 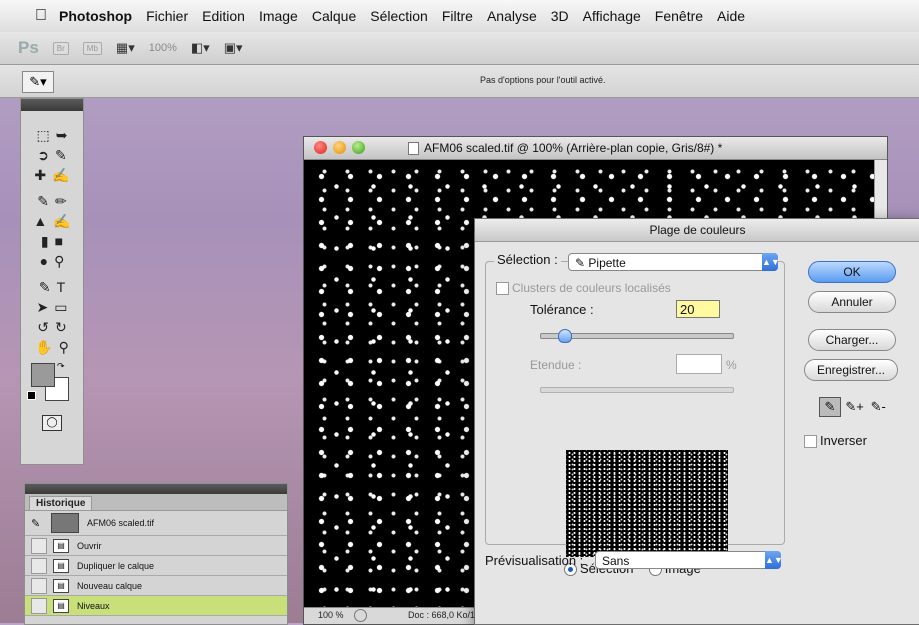 What do you see at coordinates (28, 47) in the screenshot?
I see `photoshop-logo: Ps` at bounding box center [28, 47].